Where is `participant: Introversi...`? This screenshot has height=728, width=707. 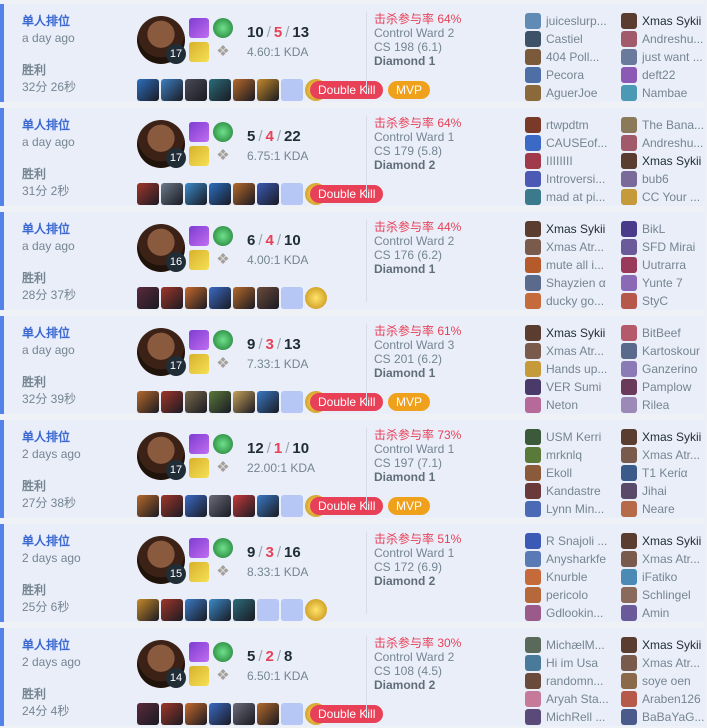
participant: Introversi... is located at coordinates (570, 179).